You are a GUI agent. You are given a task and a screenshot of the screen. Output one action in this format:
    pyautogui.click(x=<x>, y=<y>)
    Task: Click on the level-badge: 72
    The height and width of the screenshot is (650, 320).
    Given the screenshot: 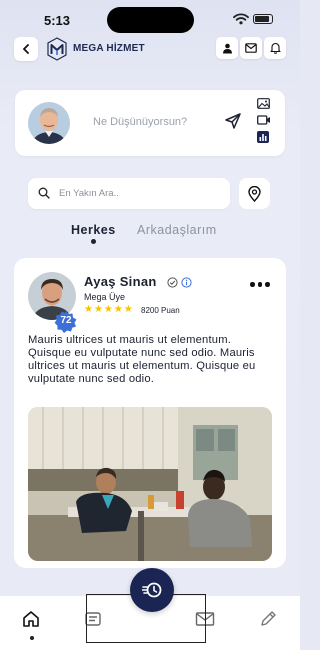 What is the action you would take?
    pyautogui.click(x=66, y=322)
    